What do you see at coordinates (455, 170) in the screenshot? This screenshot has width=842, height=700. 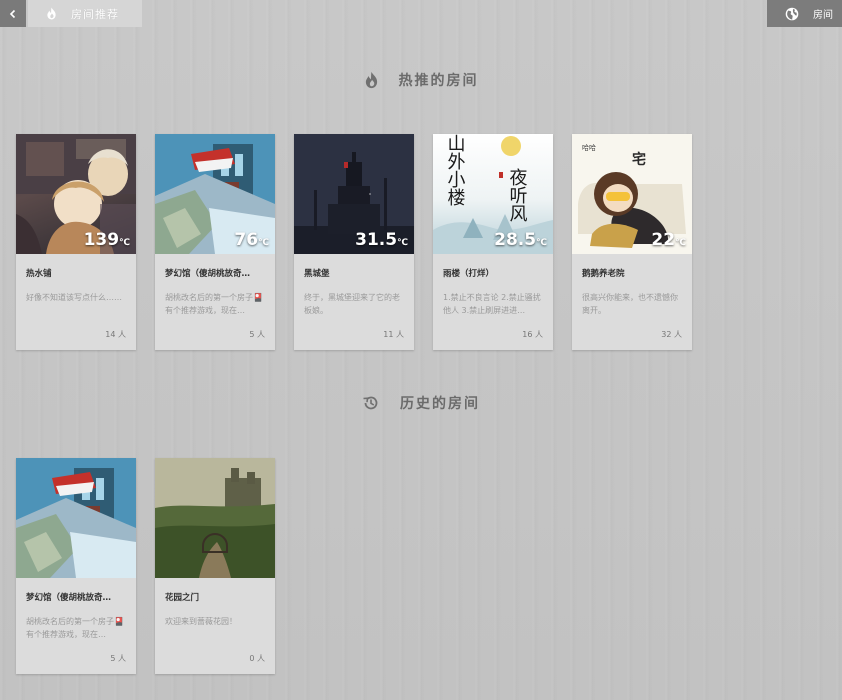 I see `art-text-left: 山外小楼` at bounding box center [455, 170].